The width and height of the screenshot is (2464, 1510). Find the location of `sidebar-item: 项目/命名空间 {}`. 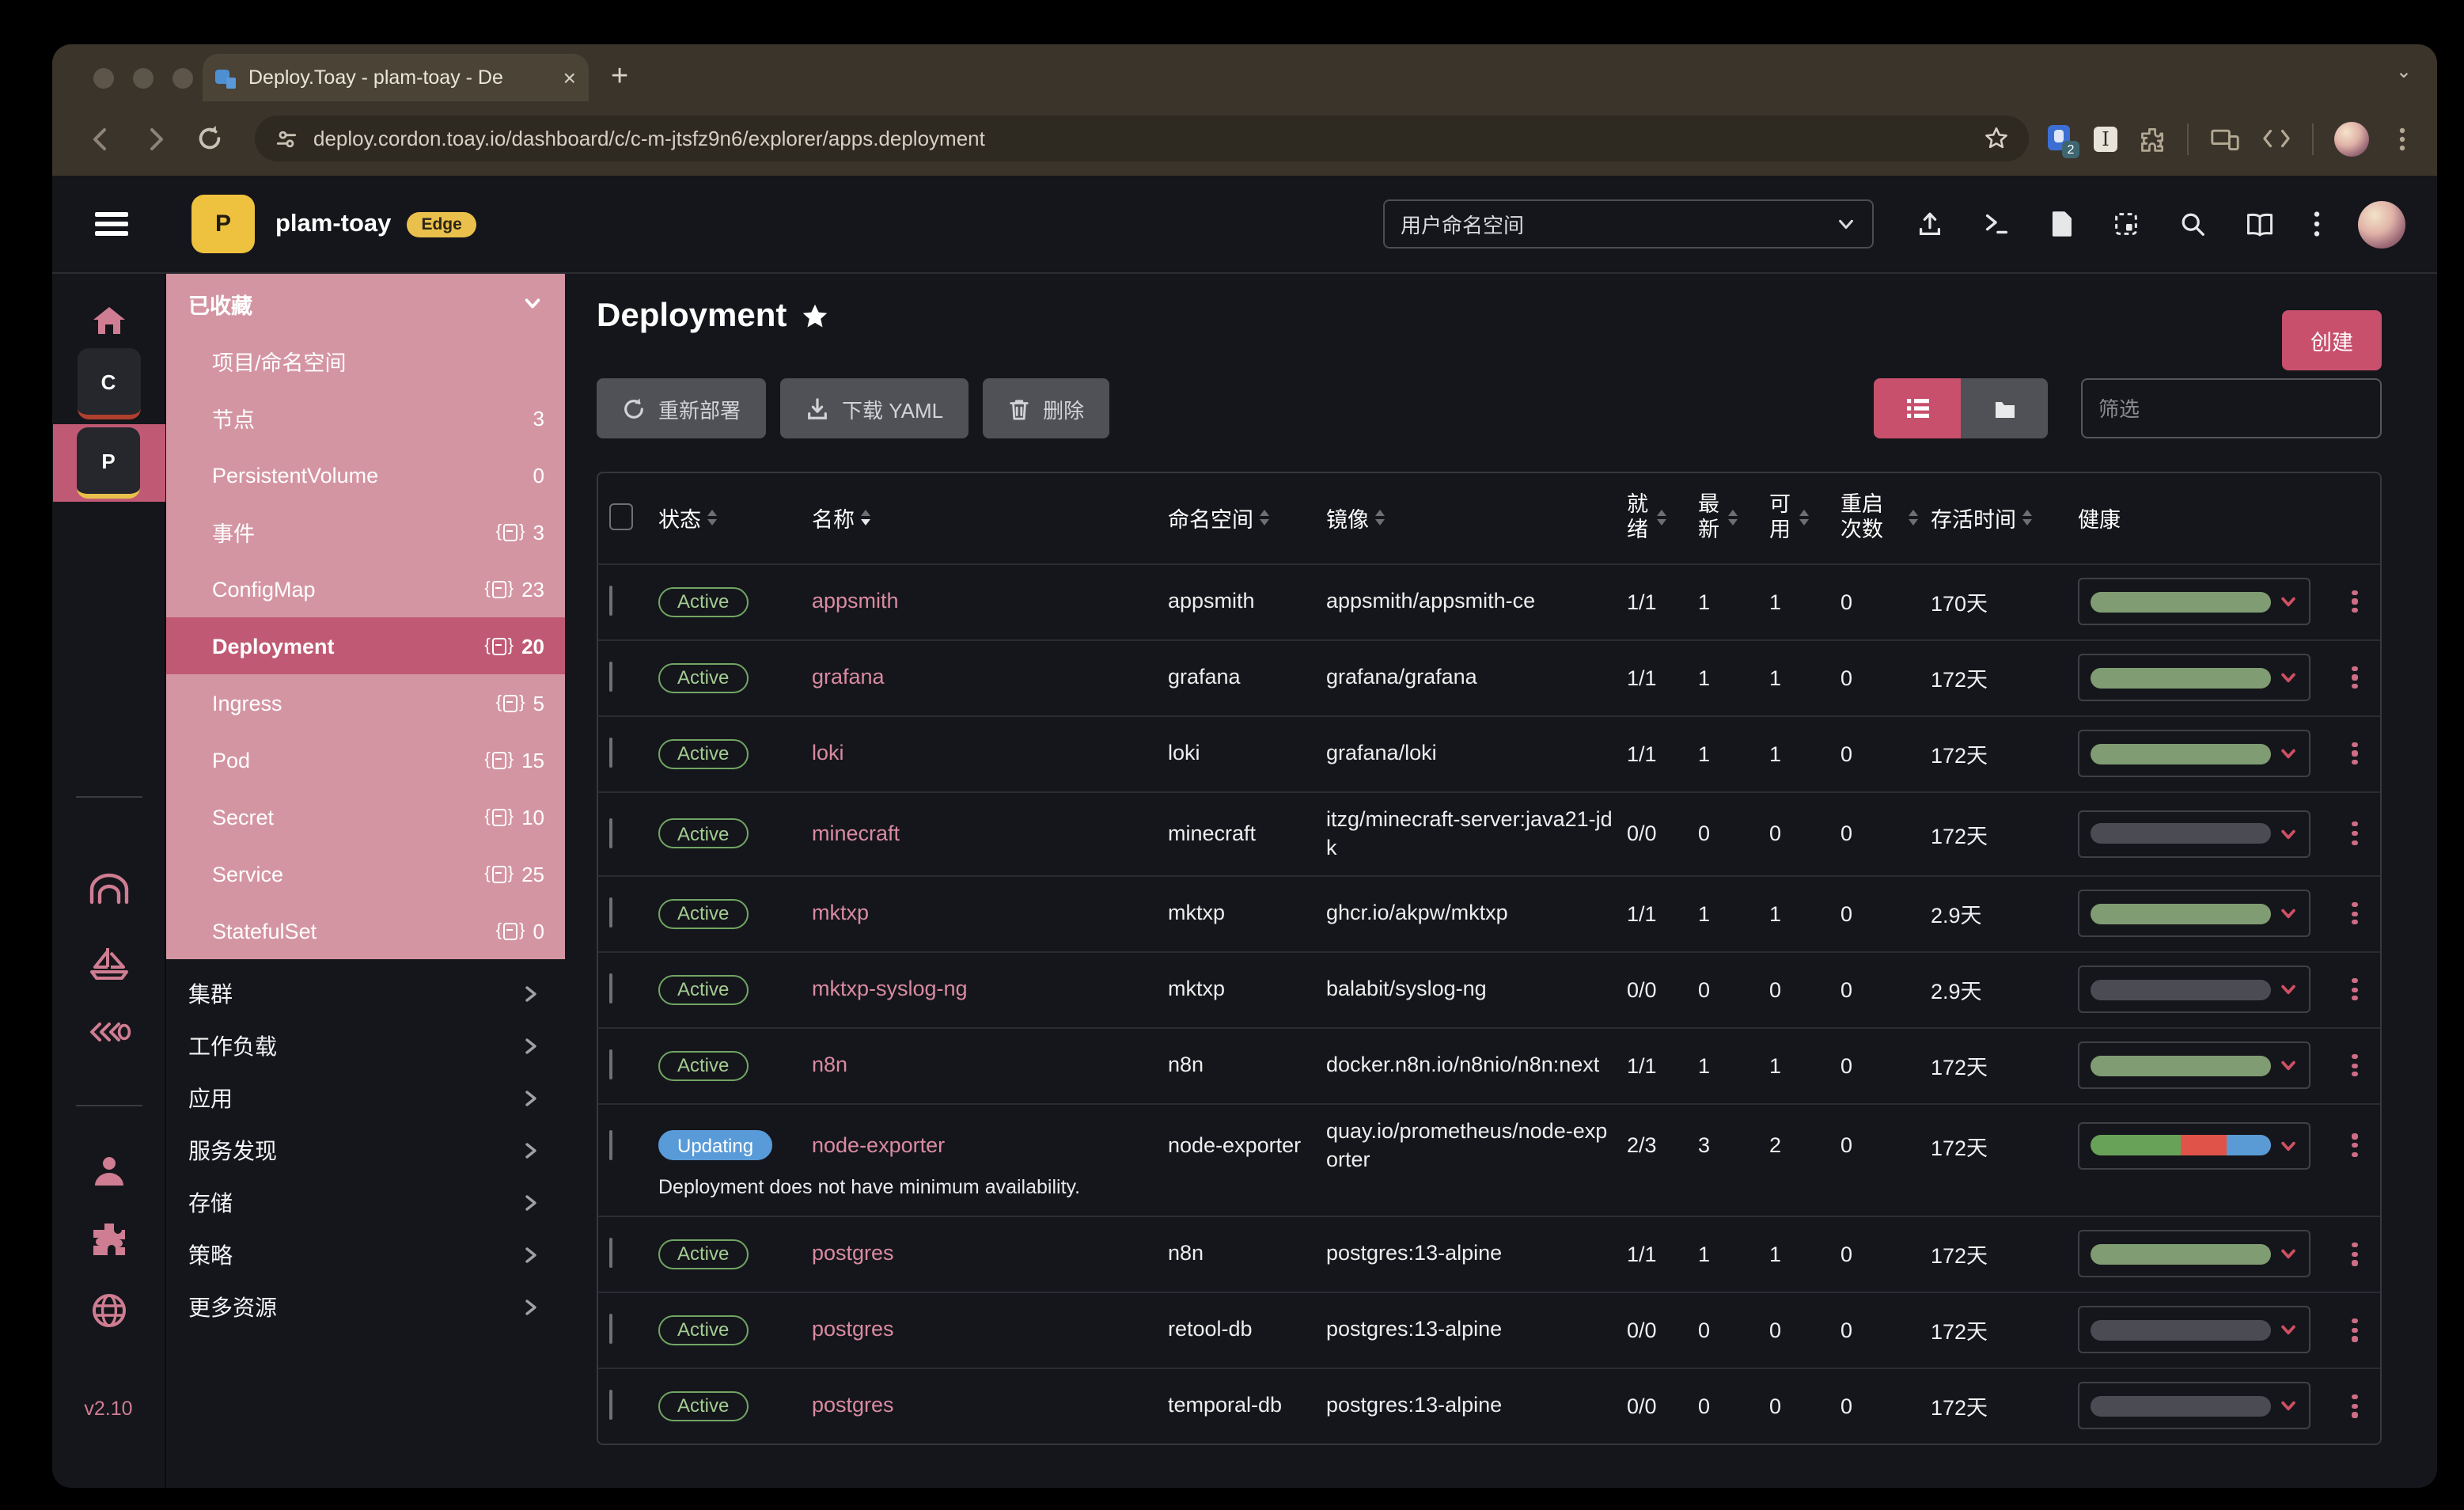

sidebar-item: 项目/命名空间 {} is located at coordinates (366, 360).